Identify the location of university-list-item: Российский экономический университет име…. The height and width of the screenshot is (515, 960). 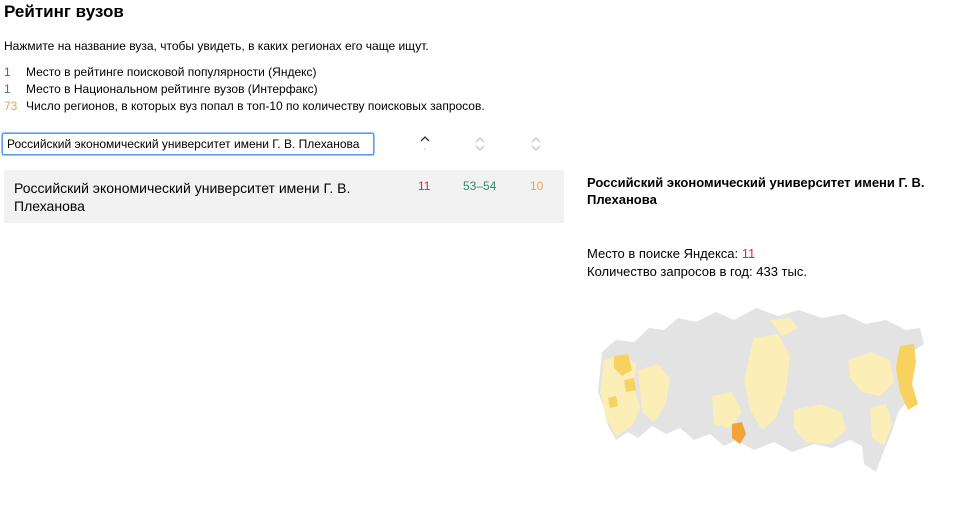
(284, 196).